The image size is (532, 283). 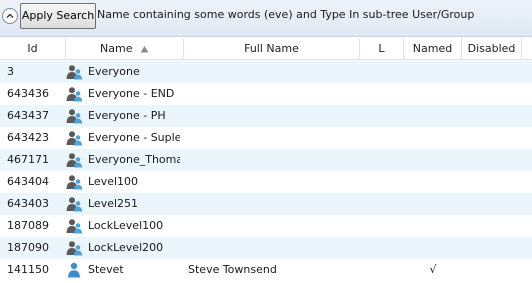 I want to click on cell-name: LockLevel100, so click(x=126, y=225).